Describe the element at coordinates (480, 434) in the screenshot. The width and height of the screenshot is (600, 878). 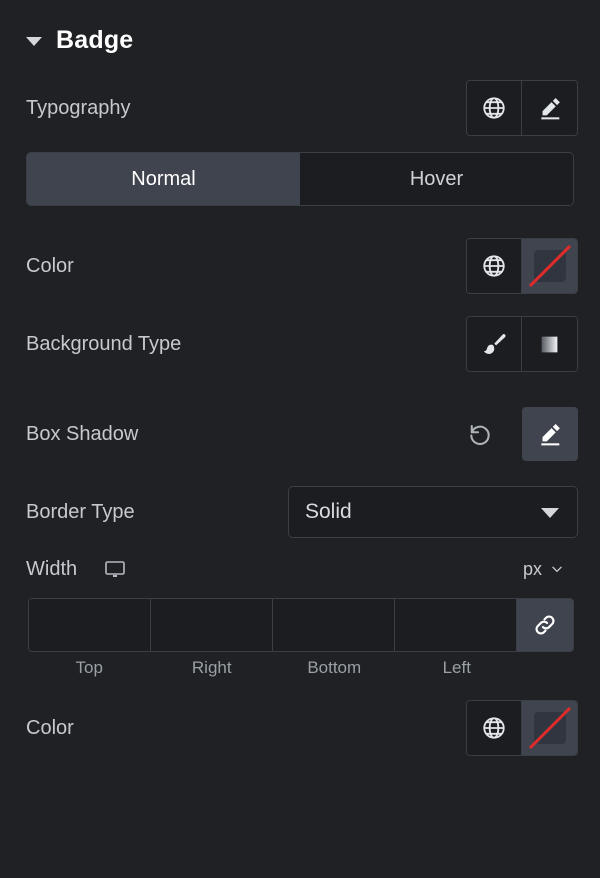
I see `reset-icon` at that location.